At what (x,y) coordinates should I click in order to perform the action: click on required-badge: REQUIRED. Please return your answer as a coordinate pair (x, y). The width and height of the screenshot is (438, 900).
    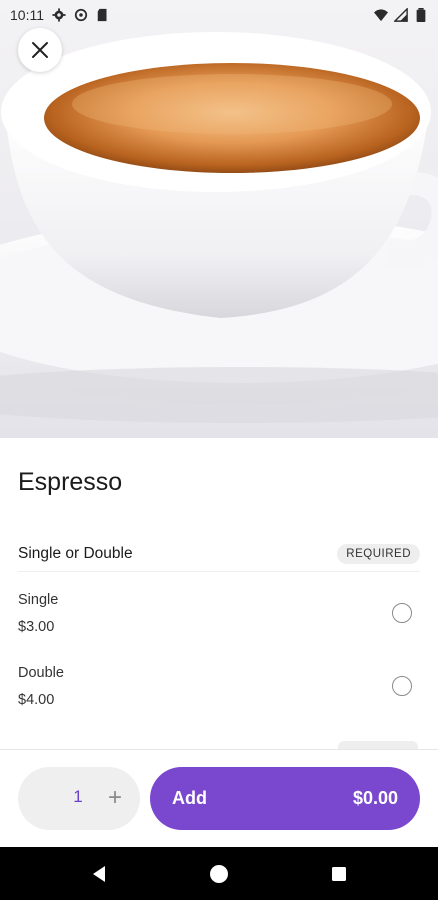
    Looking at the image, I should click on (378, 553).